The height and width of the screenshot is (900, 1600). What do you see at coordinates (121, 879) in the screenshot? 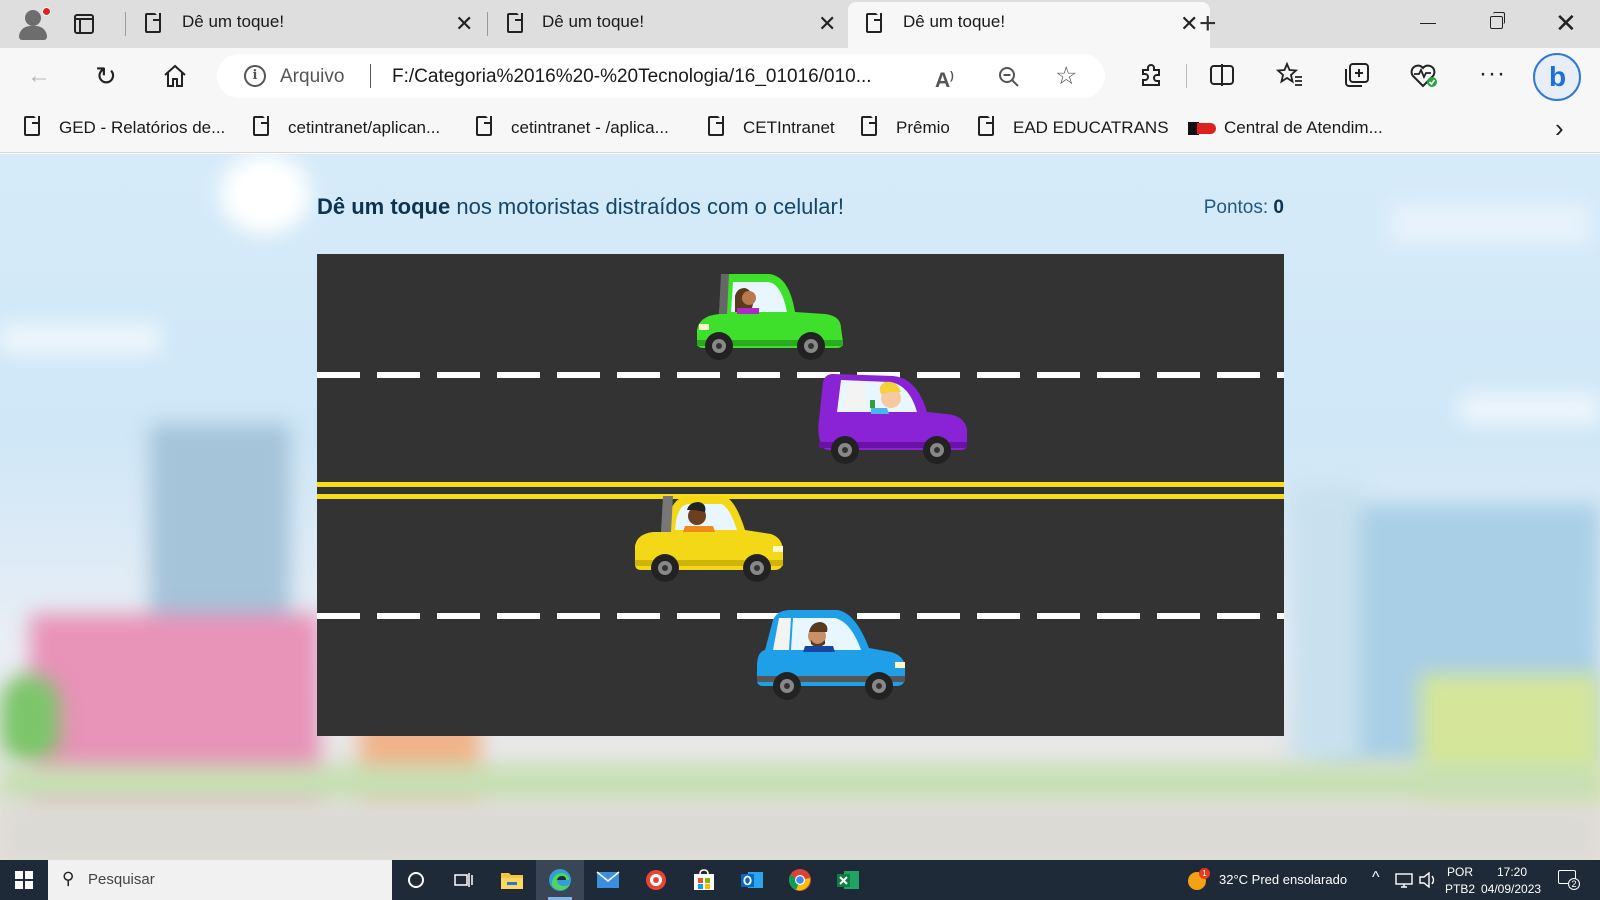
I see `search-placeholder: Pesquisar` at bounding box center [121, 879].